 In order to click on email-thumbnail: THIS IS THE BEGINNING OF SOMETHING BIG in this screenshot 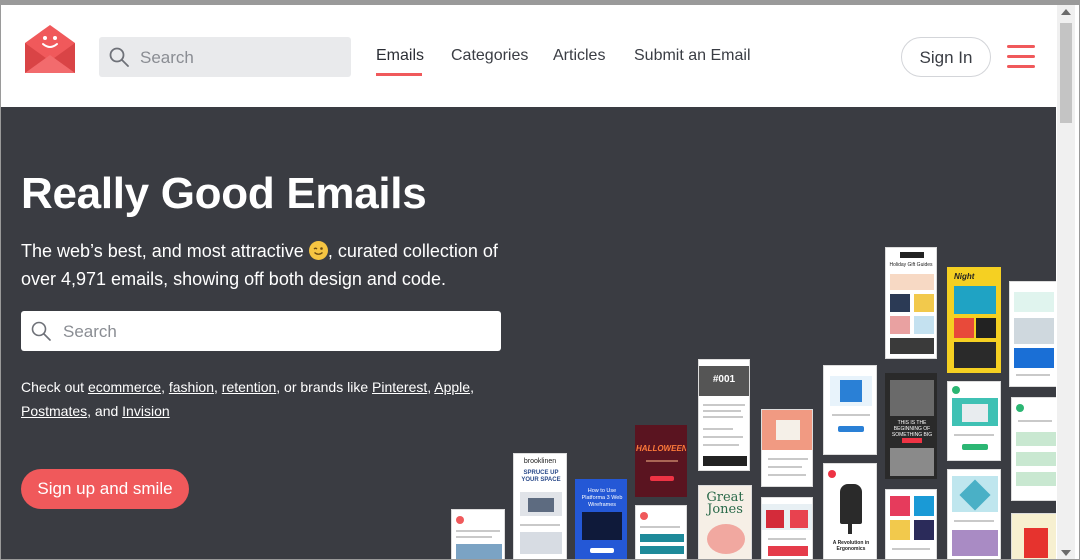, I will do `click(911, 426)`.